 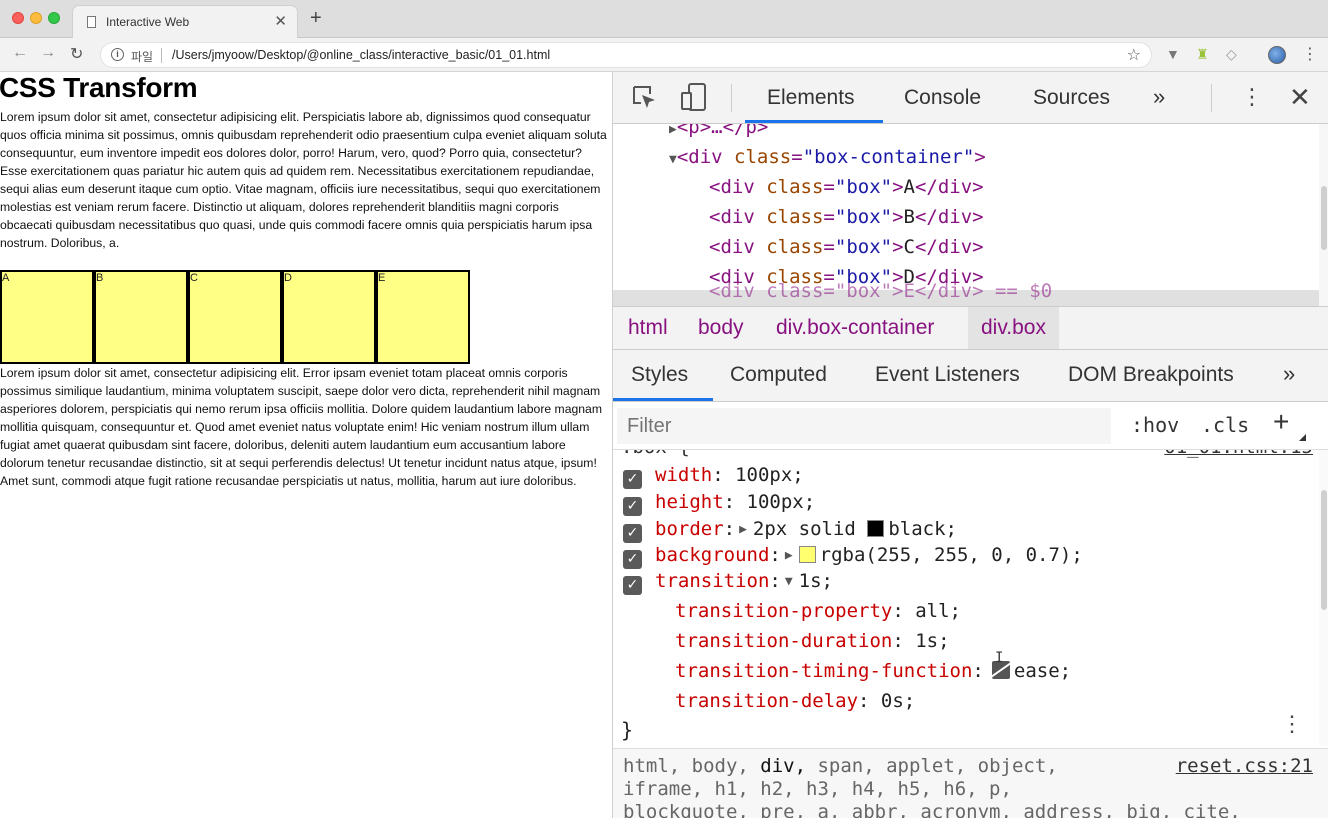 What do you see at coordinates (942, 98) in the screenshot?
I see `tab-console: Console` at bounding box center [942, 98].